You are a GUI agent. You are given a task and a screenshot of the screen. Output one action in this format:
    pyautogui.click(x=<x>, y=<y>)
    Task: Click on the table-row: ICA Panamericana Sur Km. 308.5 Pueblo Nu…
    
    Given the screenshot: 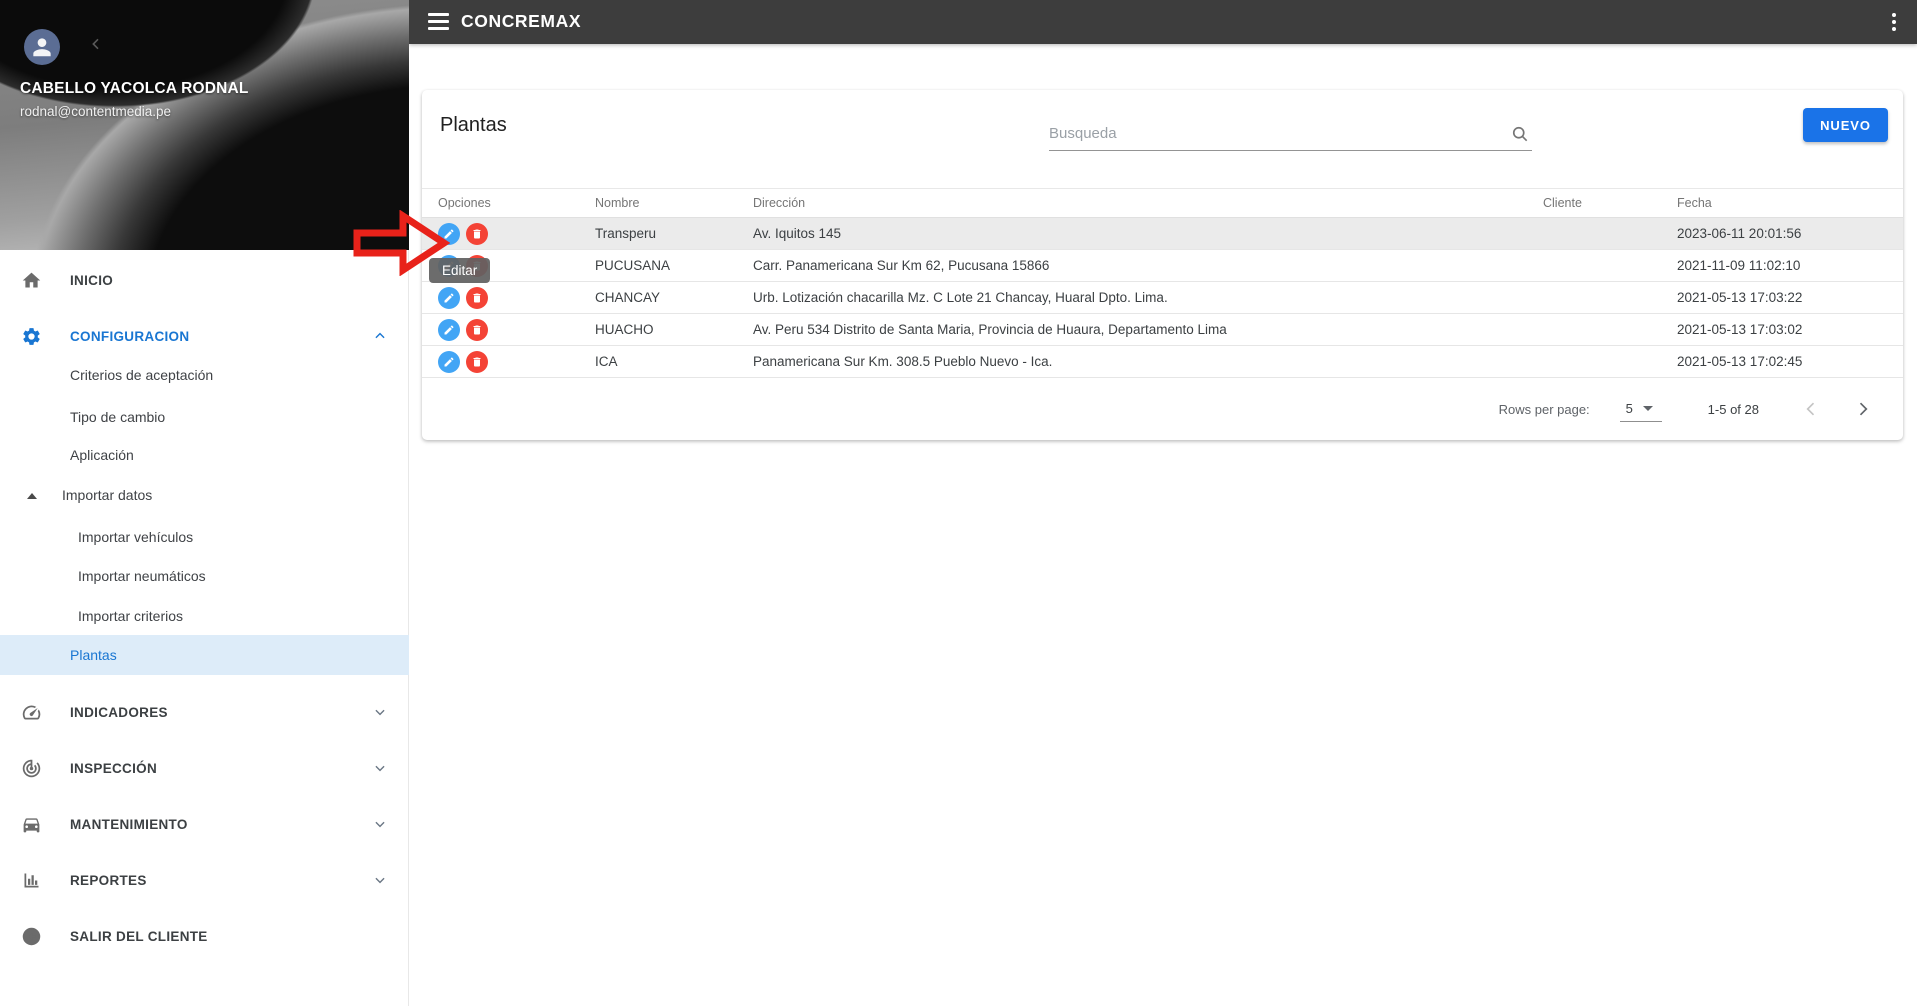 What is the action you would take?
    pyautogui.click(x=1162, y=362)
    